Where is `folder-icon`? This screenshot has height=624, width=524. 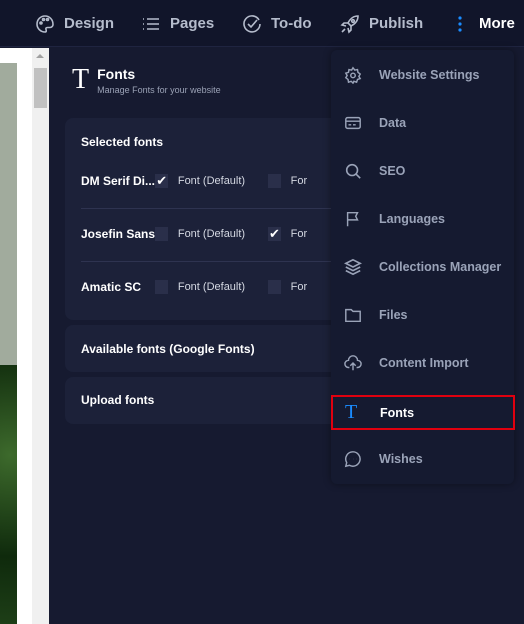
folder-icon is located at coordinates (353, 315).